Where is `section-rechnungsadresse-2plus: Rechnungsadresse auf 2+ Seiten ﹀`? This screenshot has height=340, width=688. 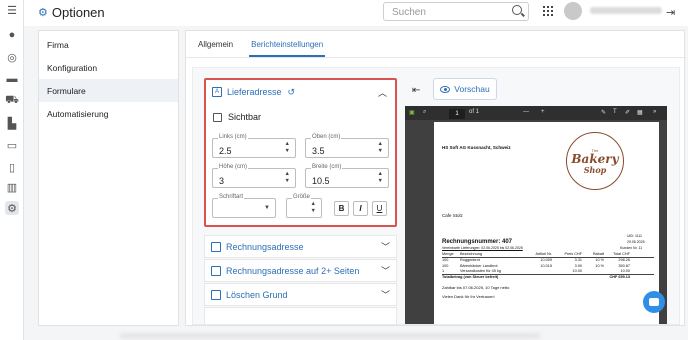 section-rechnungsadresse-2plus: Rechnungsadresse auf 2+ Seiten ﹀ is located at coordinates (300, 270).